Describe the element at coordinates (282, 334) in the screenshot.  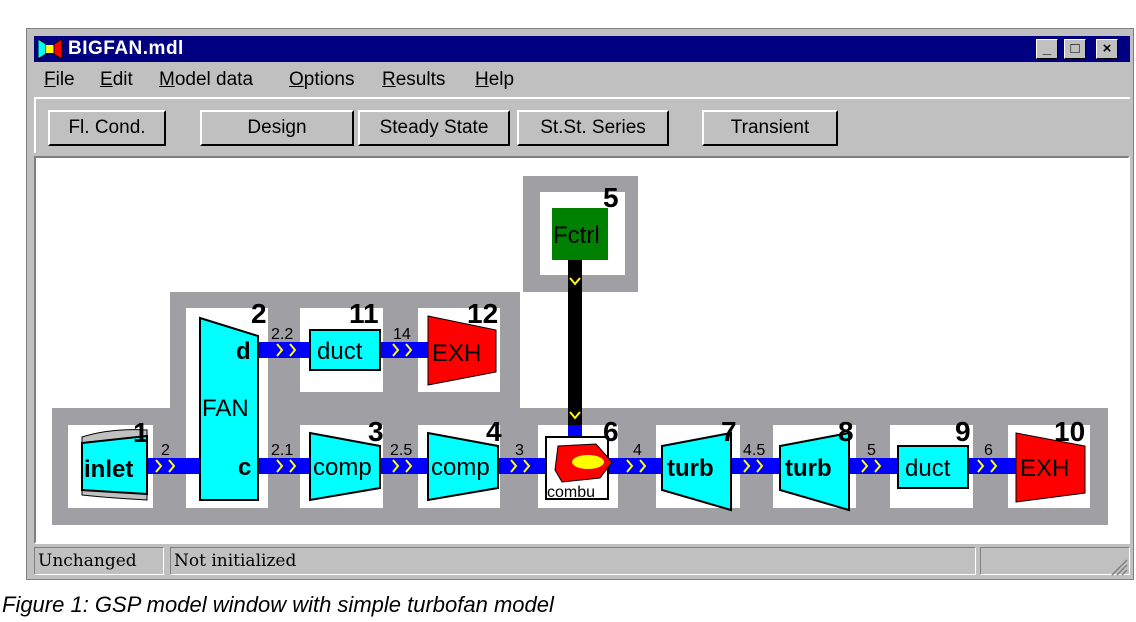
I see `svg-text: 2.2` at that location.